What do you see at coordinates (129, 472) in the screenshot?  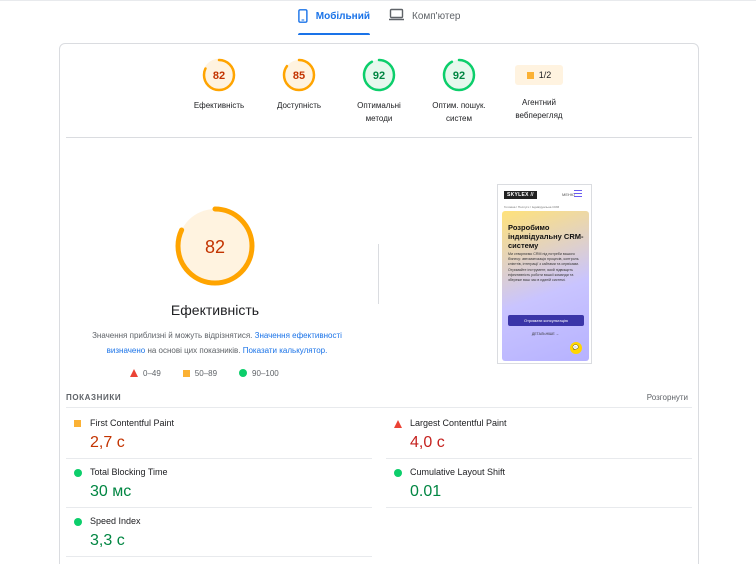 I see `metric-name: Total Blocking Time` at bounding box center [129, 472].